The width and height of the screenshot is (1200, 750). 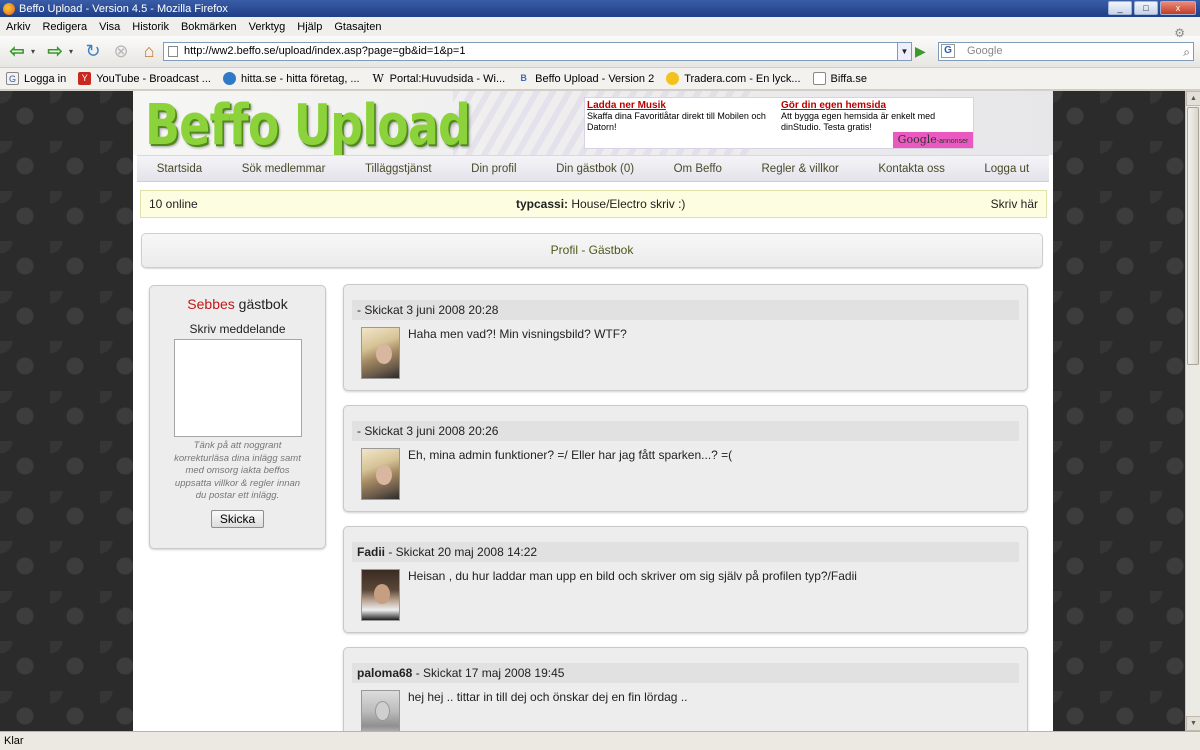 I want to click on post-meta: - Skickat 3 juni 2008 20:28, so click(x=685, y=310).